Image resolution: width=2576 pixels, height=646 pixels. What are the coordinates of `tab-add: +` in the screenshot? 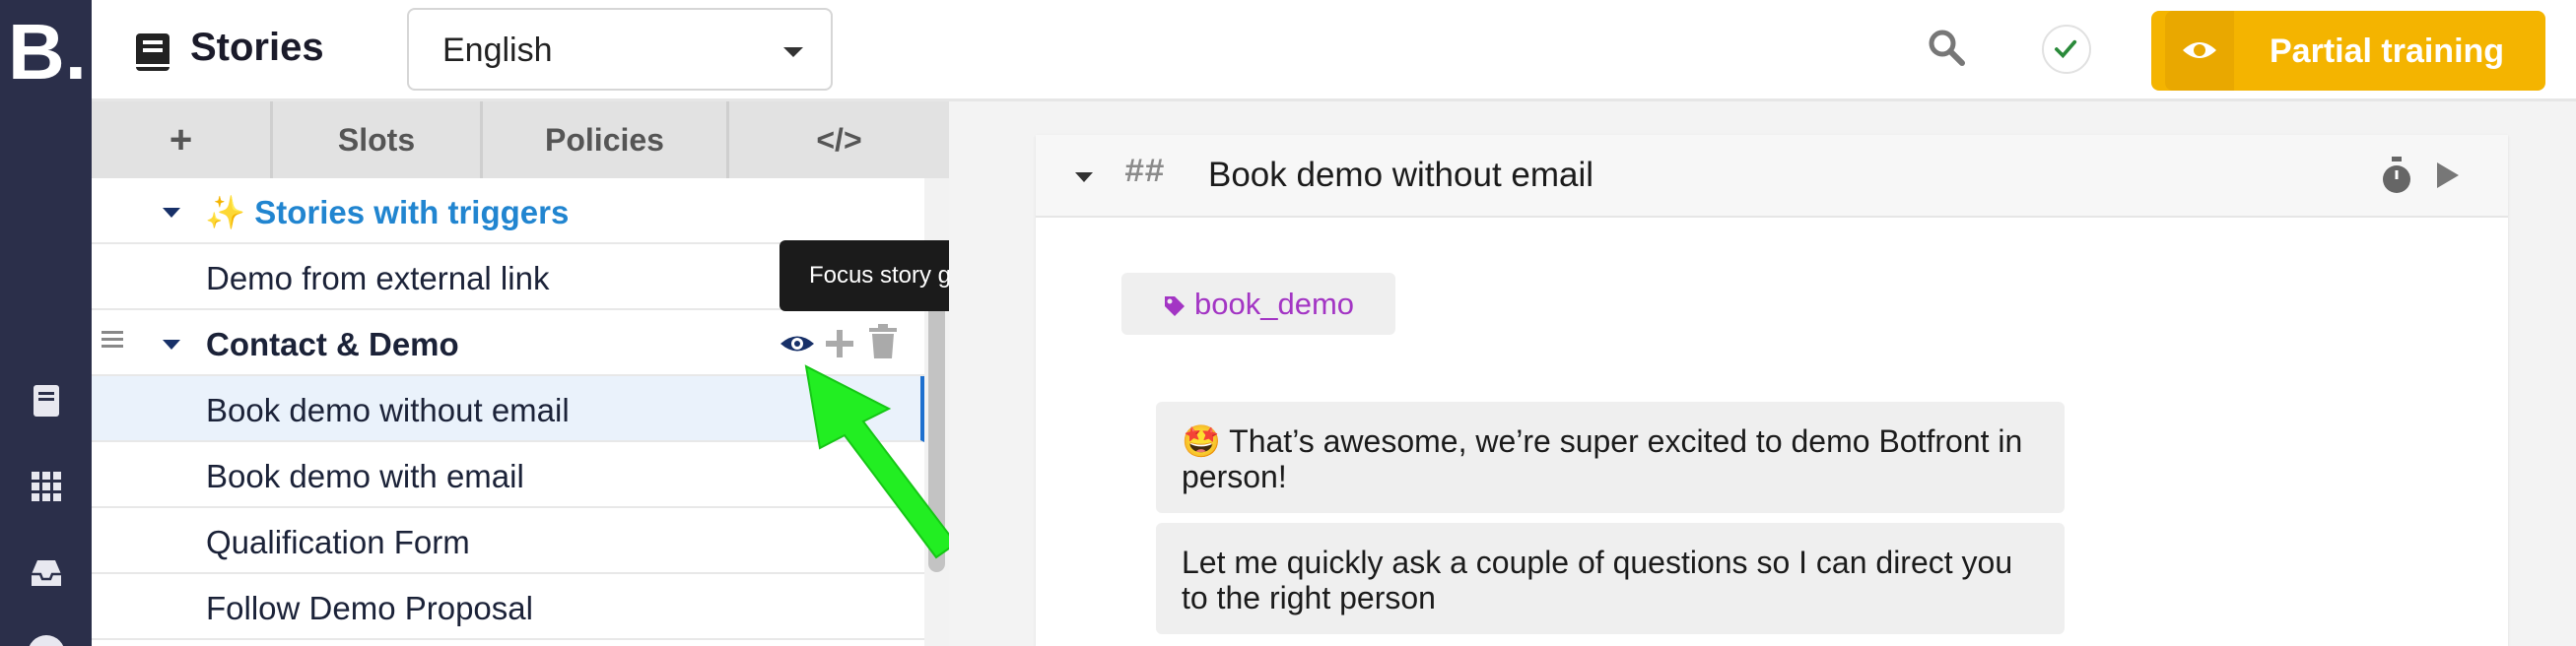 It's located at (182, 139).